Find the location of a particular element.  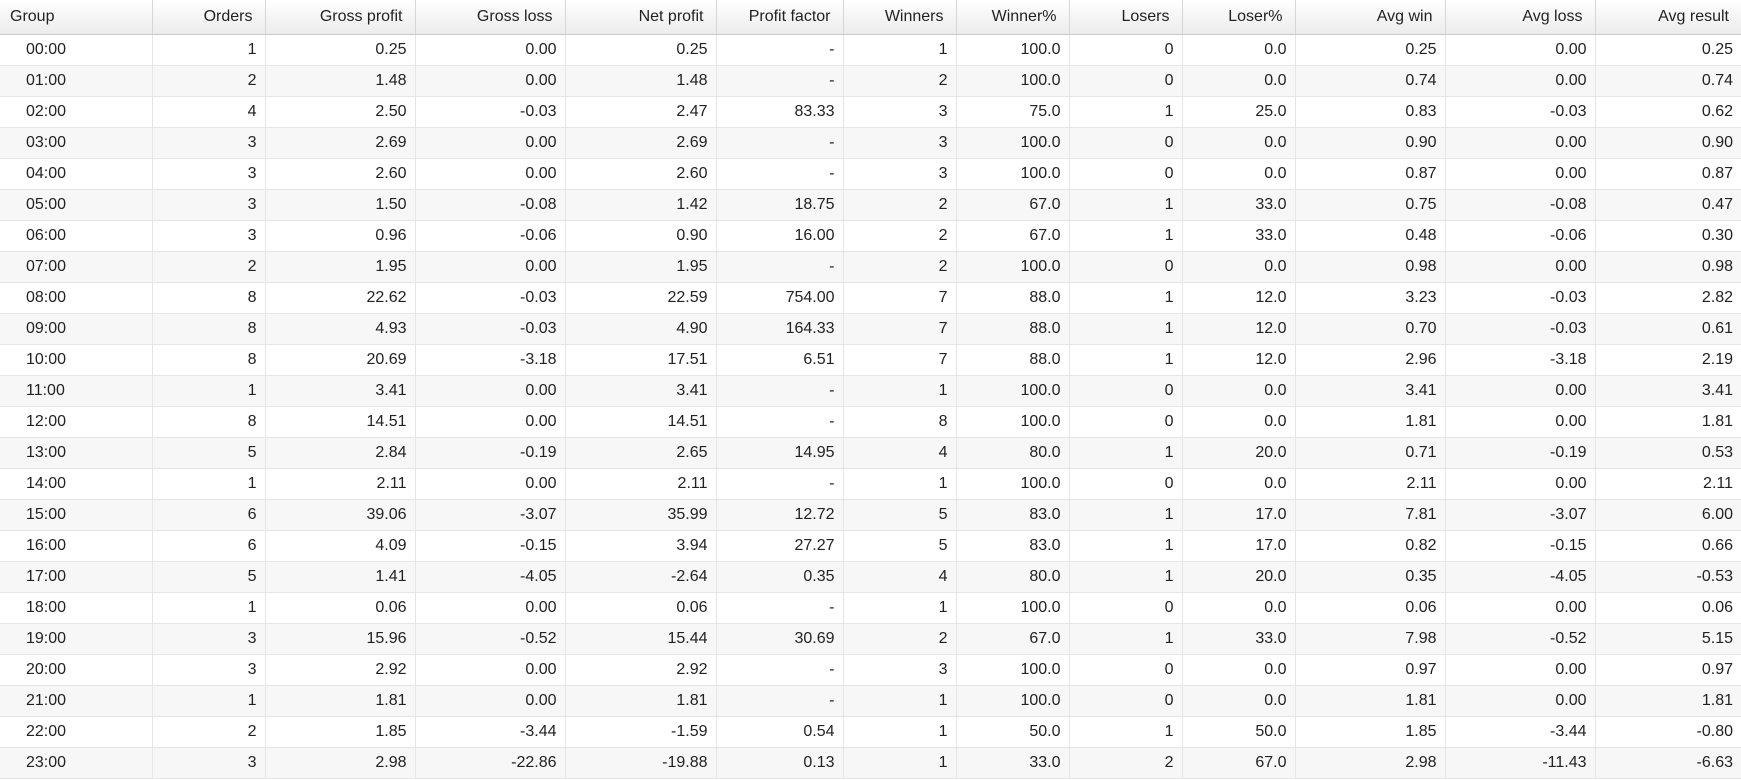

cell-profit-factor: 27.27 is located at coordinates (780, 546).